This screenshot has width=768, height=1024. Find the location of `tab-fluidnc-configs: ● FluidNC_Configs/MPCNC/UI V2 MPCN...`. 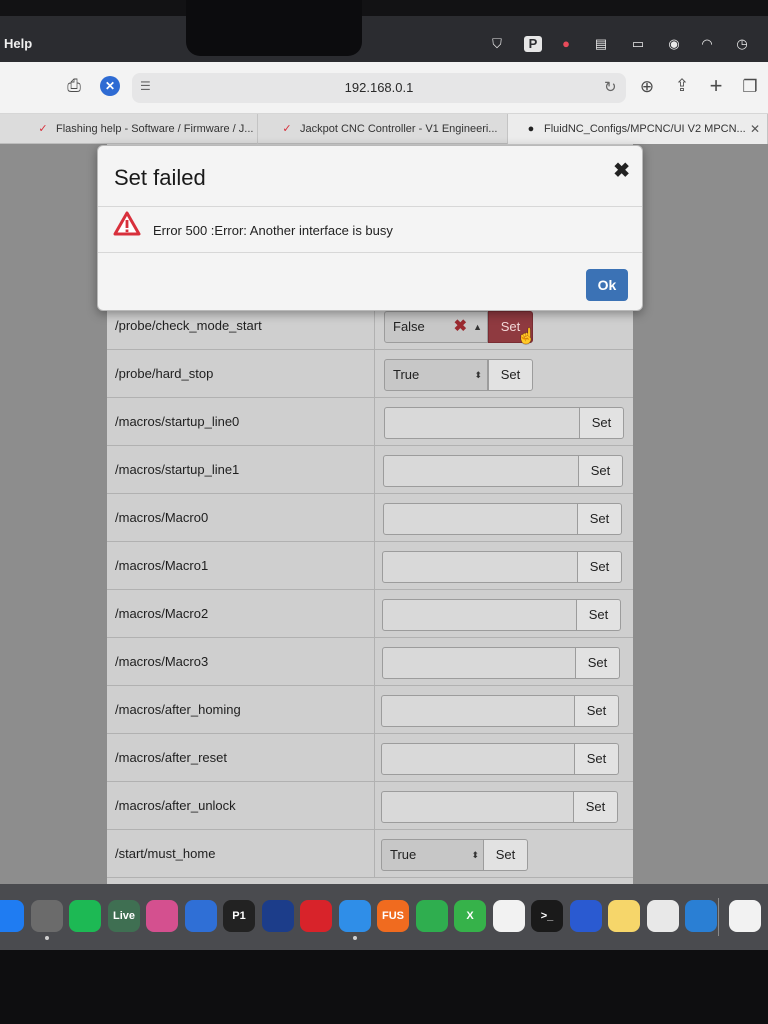

tab-fluidnc-configs: ● FluidNC_Configs/MPCNC/UI V2 MPCN... is located at coordinates (638, 129).